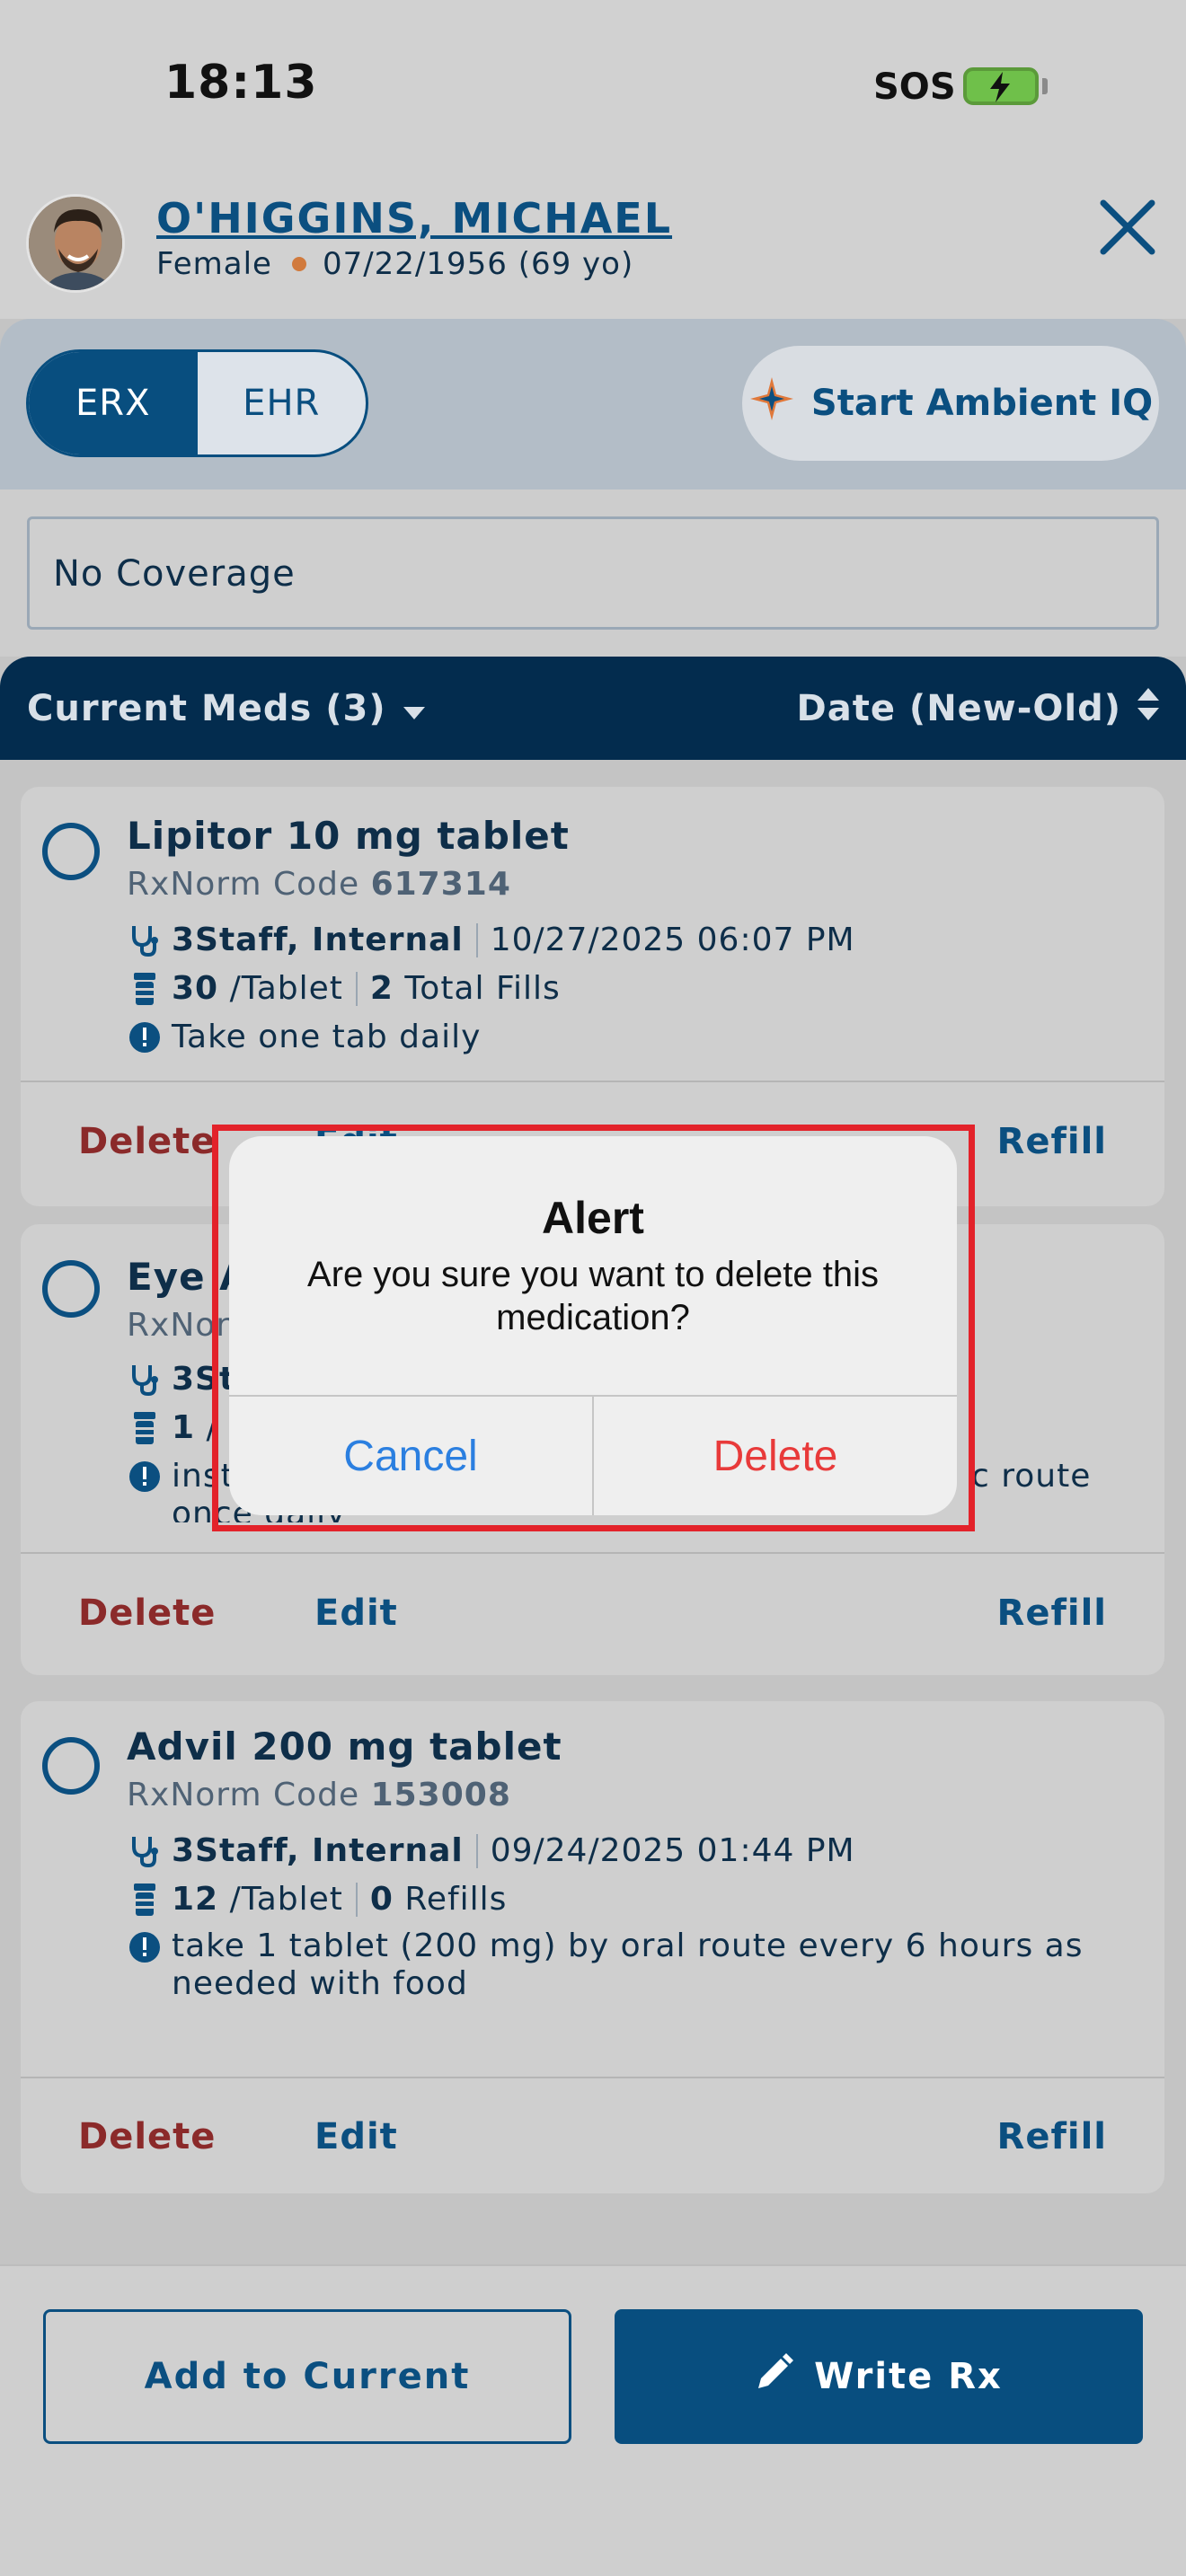 The image size is (1186, 2576). Describe the element at coordinates (914, 87) in the screenshot. I see `sos-indicator: SOS` at that location.